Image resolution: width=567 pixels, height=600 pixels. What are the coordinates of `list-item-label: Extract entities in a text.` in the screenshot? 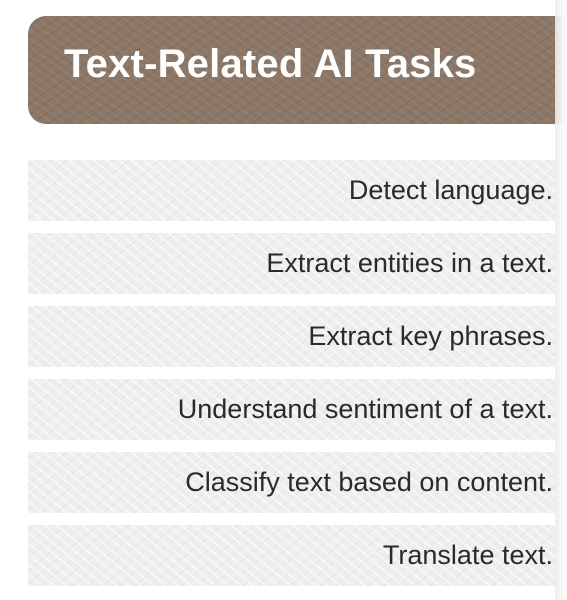 It's located at (409, 263).